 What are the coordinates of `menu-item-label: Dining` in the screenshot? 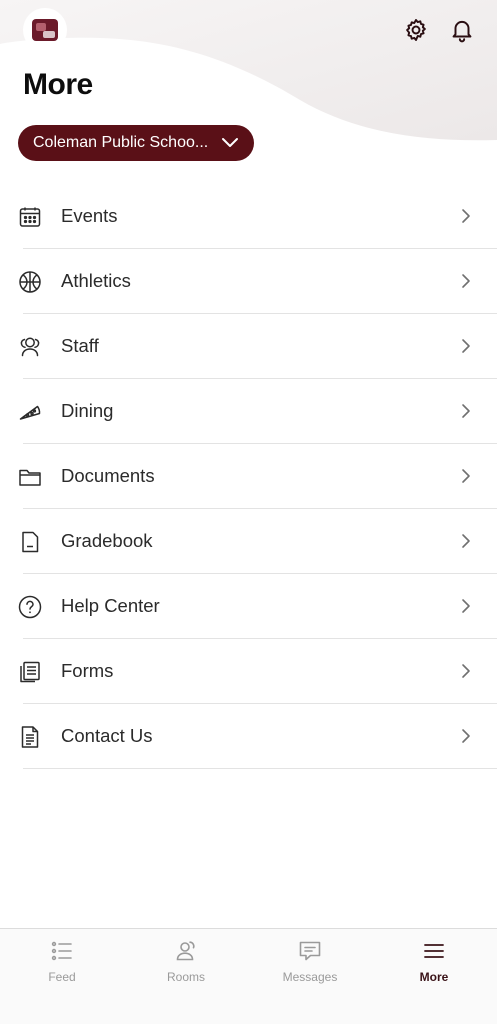 It's located at (87, 410).